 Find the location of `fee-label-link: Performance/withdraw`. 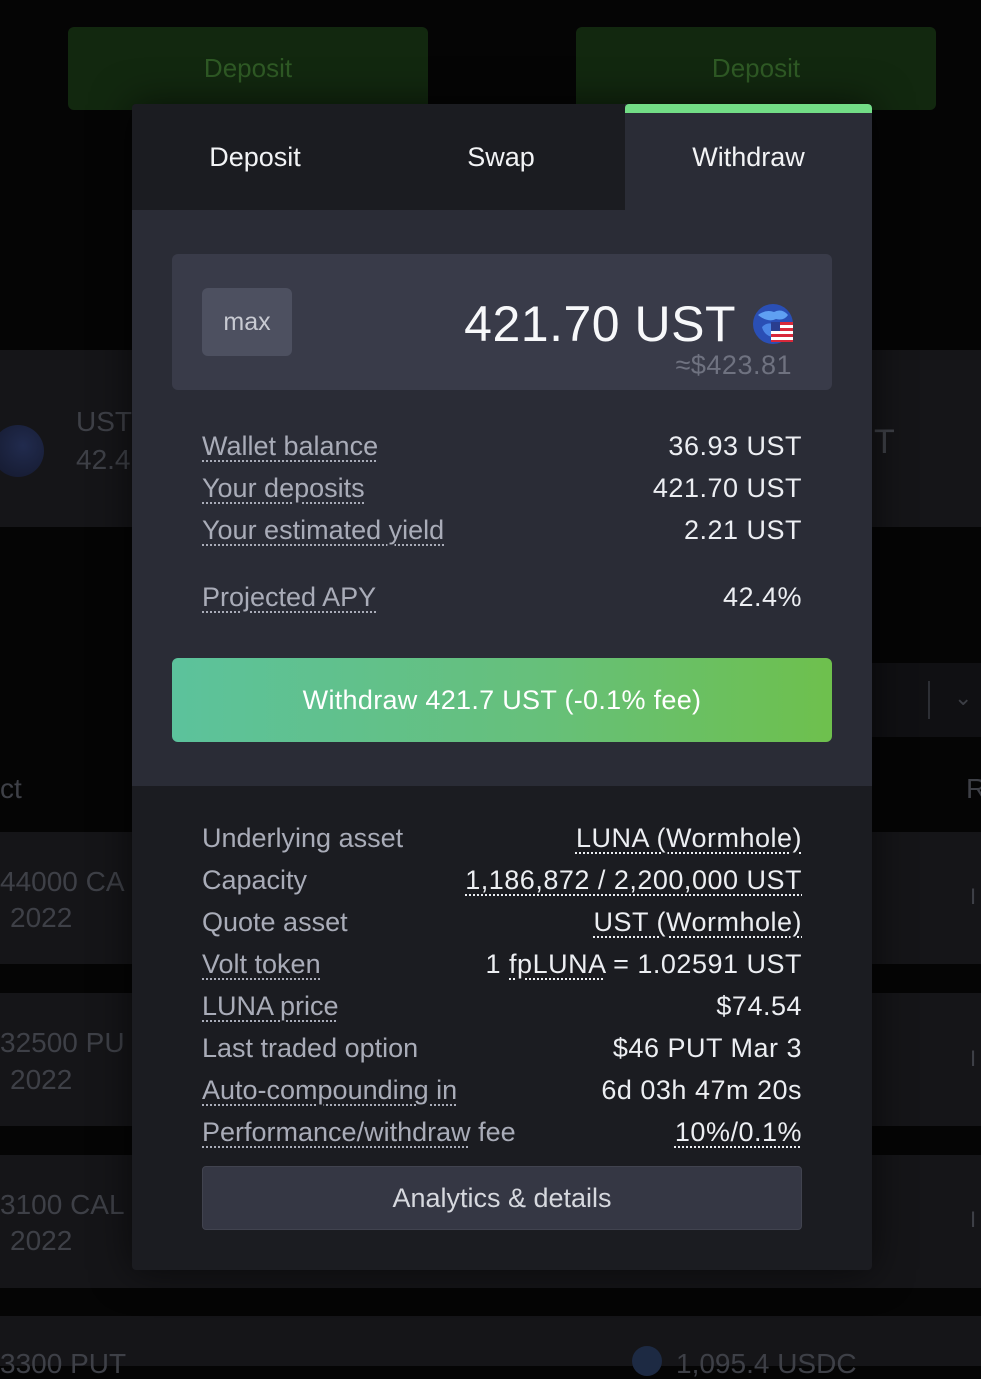

fee-label-link: Performance/withdraw is located at coordinates (336, 1132).